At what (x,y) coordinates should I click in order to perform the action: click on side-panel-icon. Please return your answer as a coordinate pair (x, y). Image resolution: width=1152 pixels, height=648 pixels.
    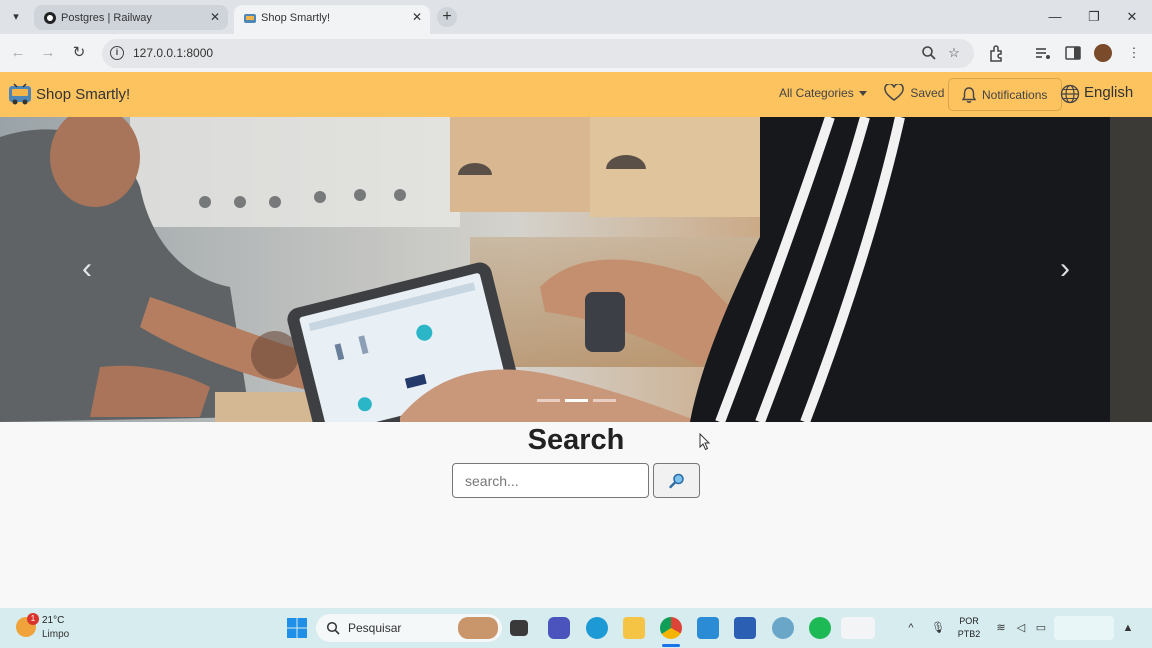
    Looking at the image, I should click on (1073, 53).